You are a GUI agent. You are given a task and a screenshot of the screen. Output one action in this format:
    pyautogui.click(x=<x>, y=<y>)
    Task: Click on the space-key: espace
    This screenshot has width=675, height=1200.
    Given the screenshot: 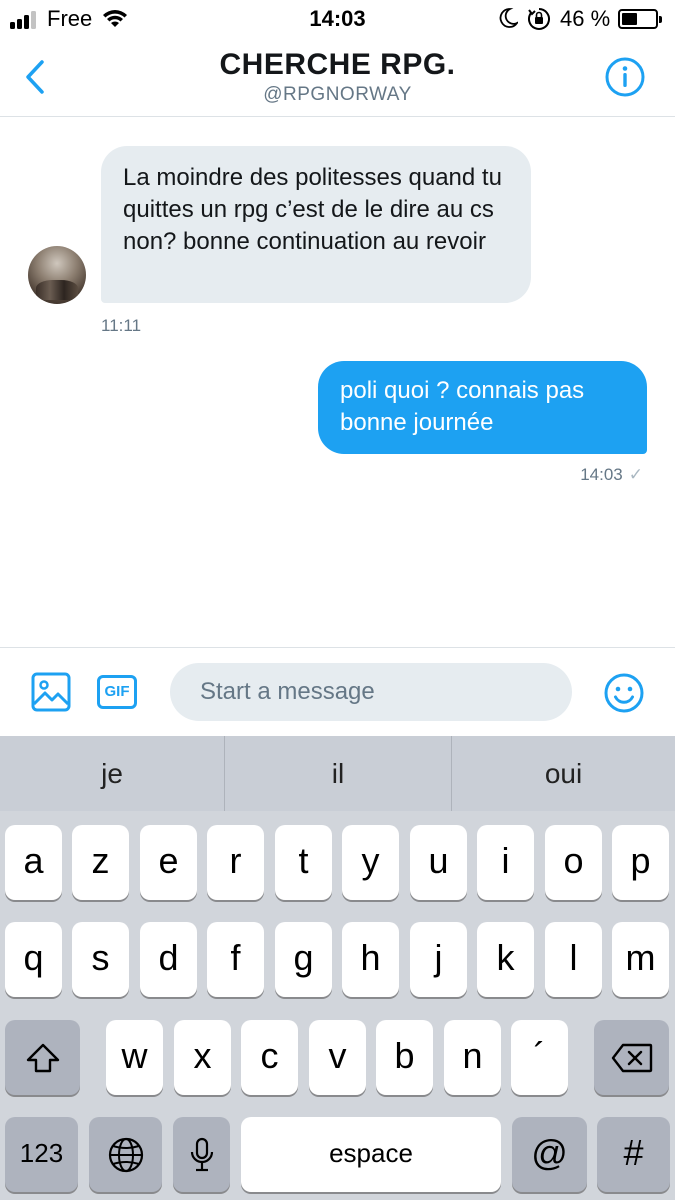 What is the action you would take?
    pyautogui.click(x=371, y=1154)
    